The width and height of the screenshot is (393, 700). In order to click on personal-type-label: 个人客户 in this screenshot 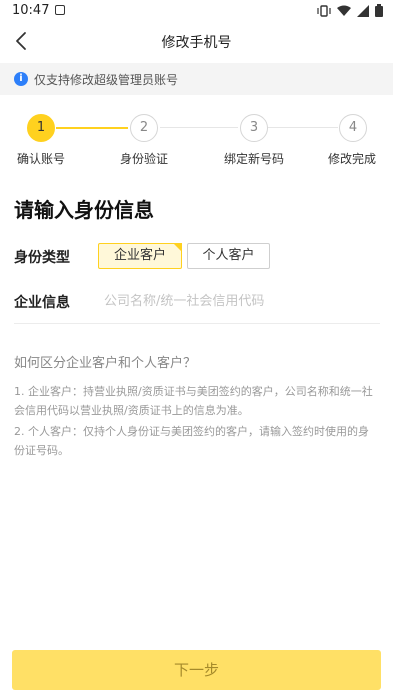, I will do `click(228, 255)`.